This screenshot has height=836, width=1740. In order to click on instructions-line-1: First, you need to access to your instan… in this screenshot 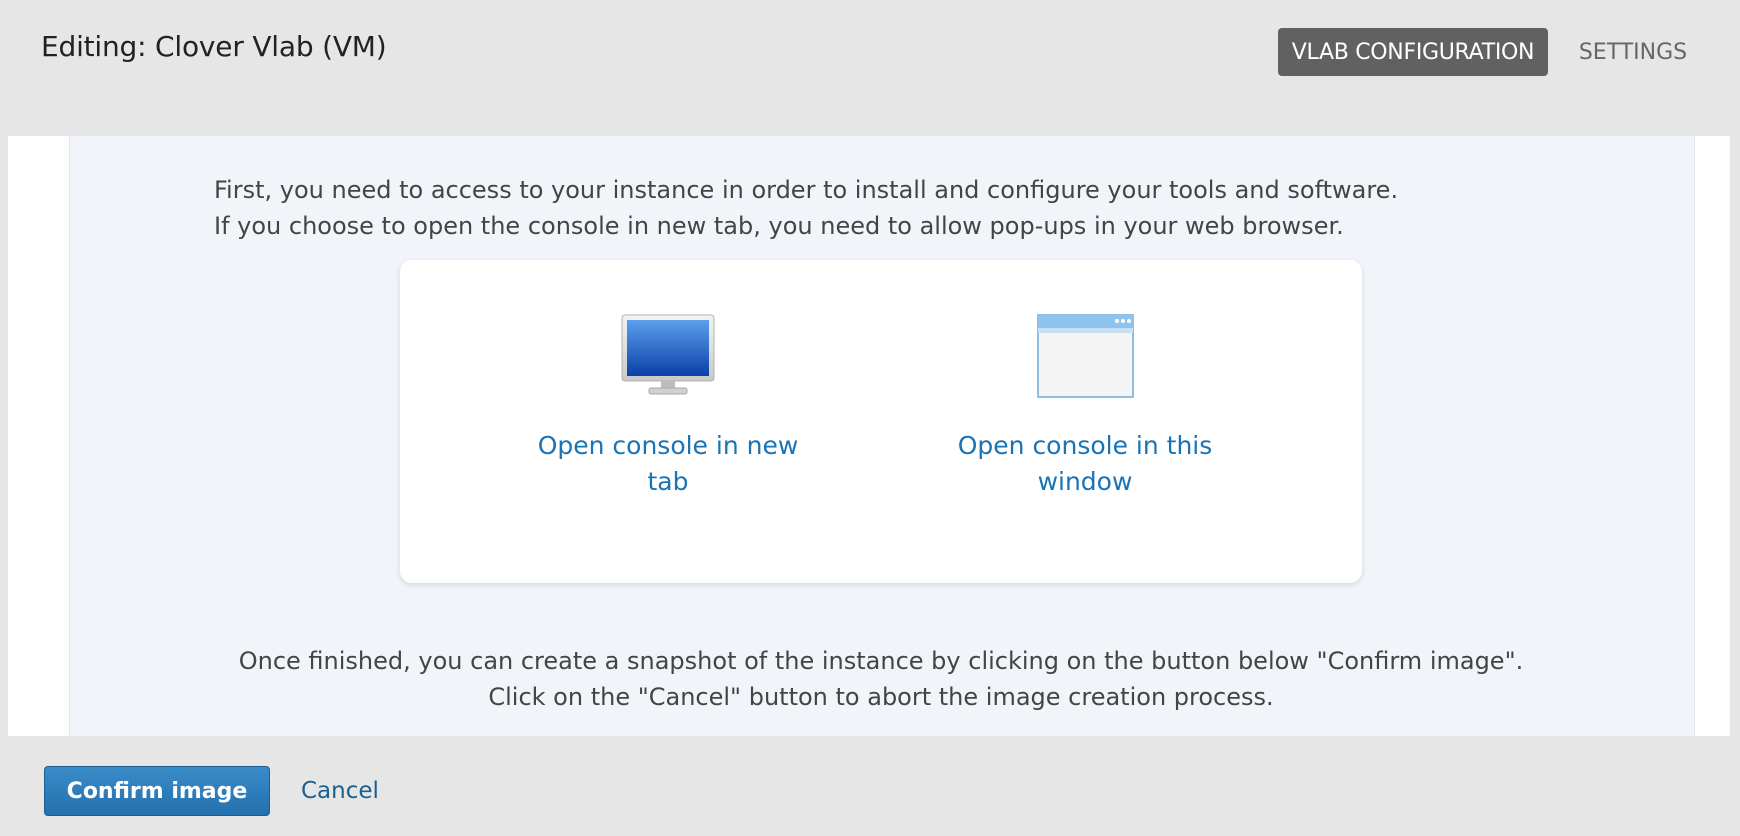, I will do `click(806, 190)`.